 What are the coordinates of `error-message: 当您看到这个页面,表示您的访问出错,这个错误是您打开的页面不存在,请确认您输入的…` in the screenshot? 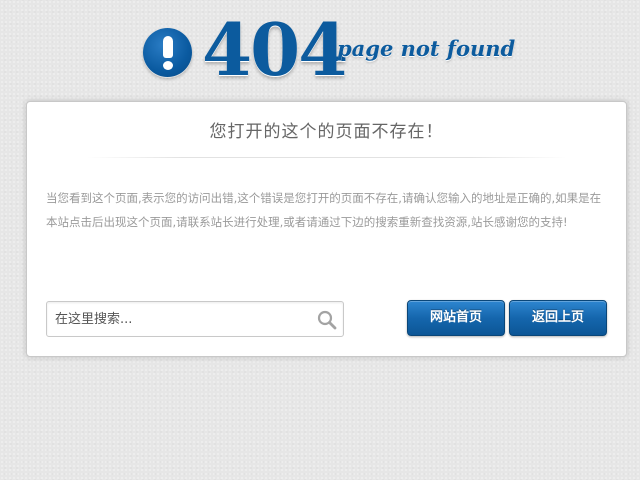 It's located at (324, 210).